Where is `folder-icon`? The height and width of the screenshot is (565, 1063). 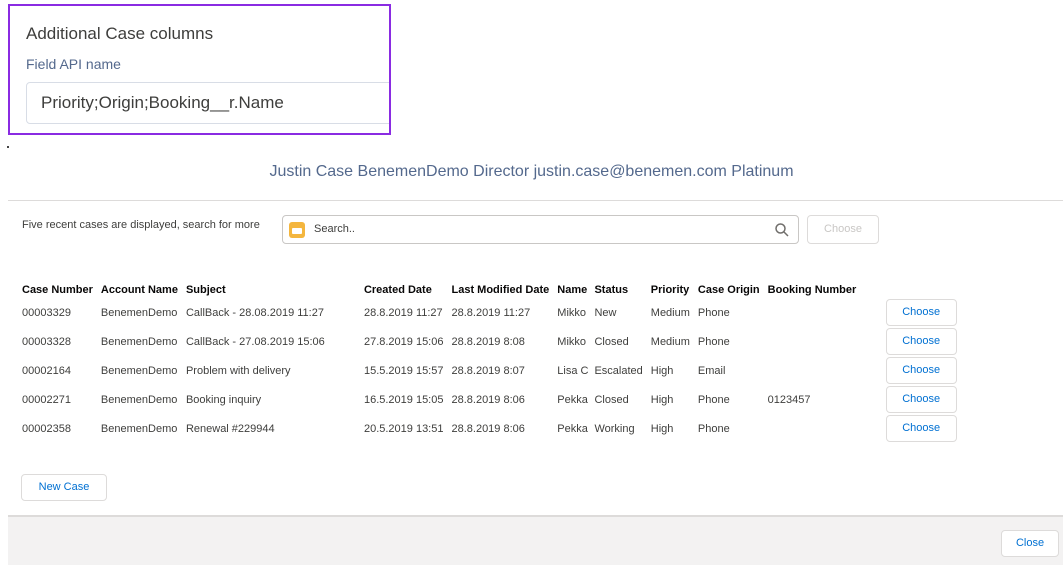
folder-icon is located at coordinates (297, 230).